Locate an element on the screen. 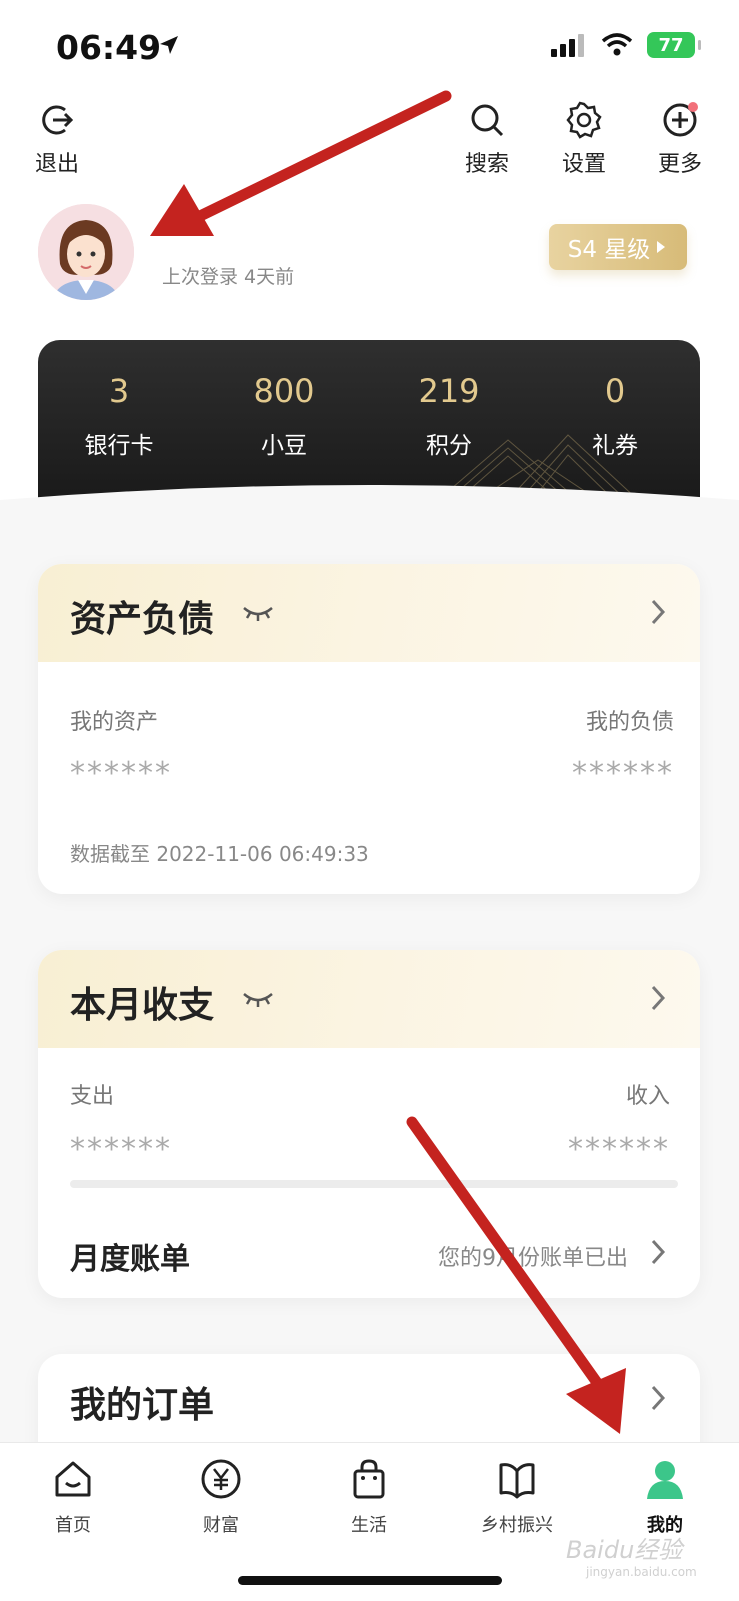  person-icon is located at coordinates (665, 1480).